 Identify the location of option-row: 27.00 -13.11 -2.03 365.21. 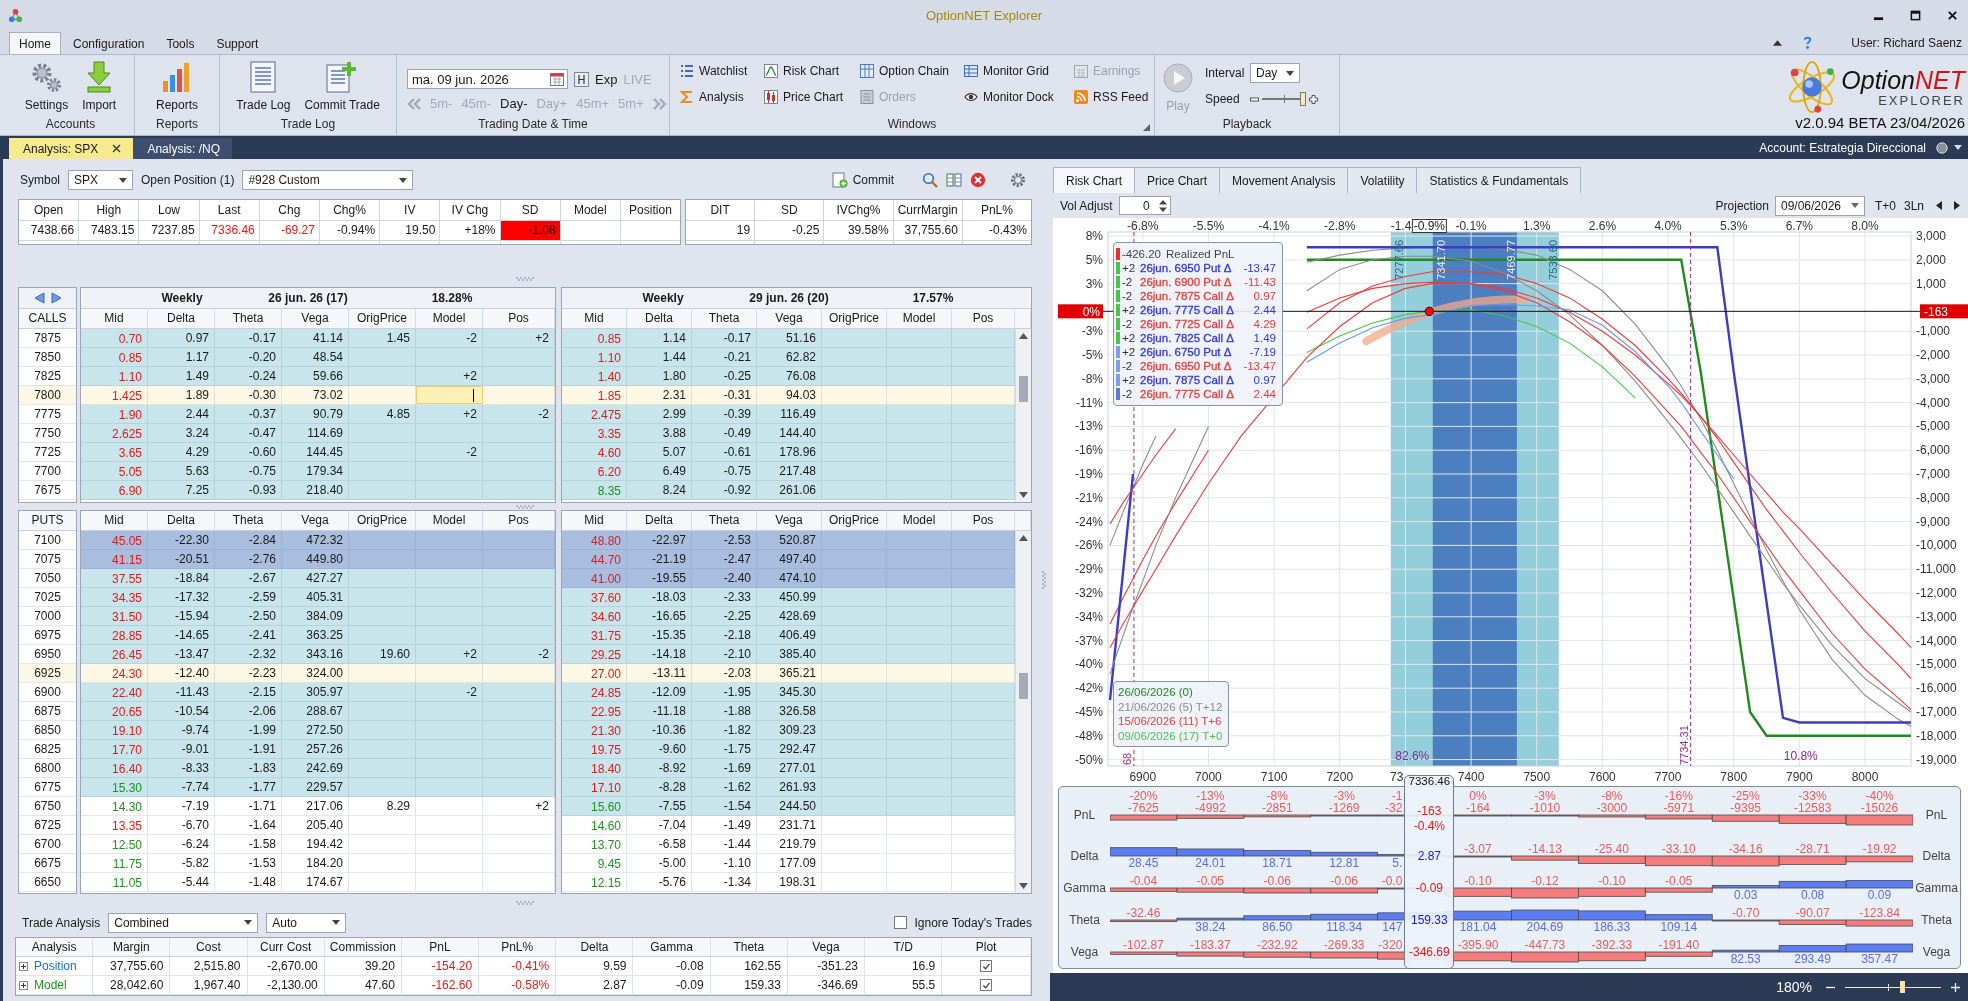
(788, 673).